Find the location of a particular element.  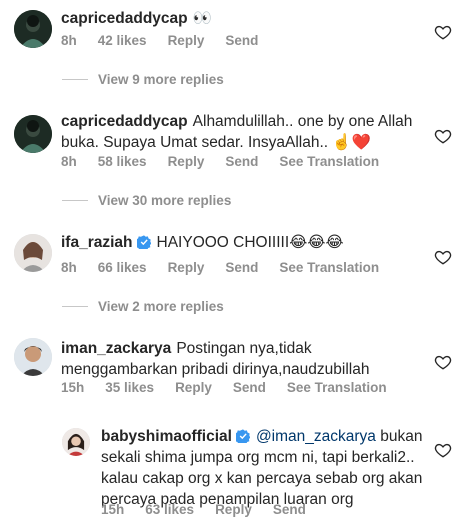

view-more-replies: View 30 more replies is located at coordinates (146, 200).